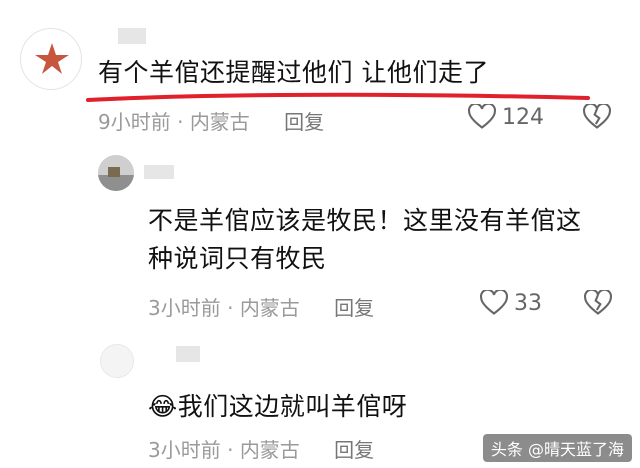 The image size is (640, 468). I want to click on star-avatar-icon, so click(52, 58).